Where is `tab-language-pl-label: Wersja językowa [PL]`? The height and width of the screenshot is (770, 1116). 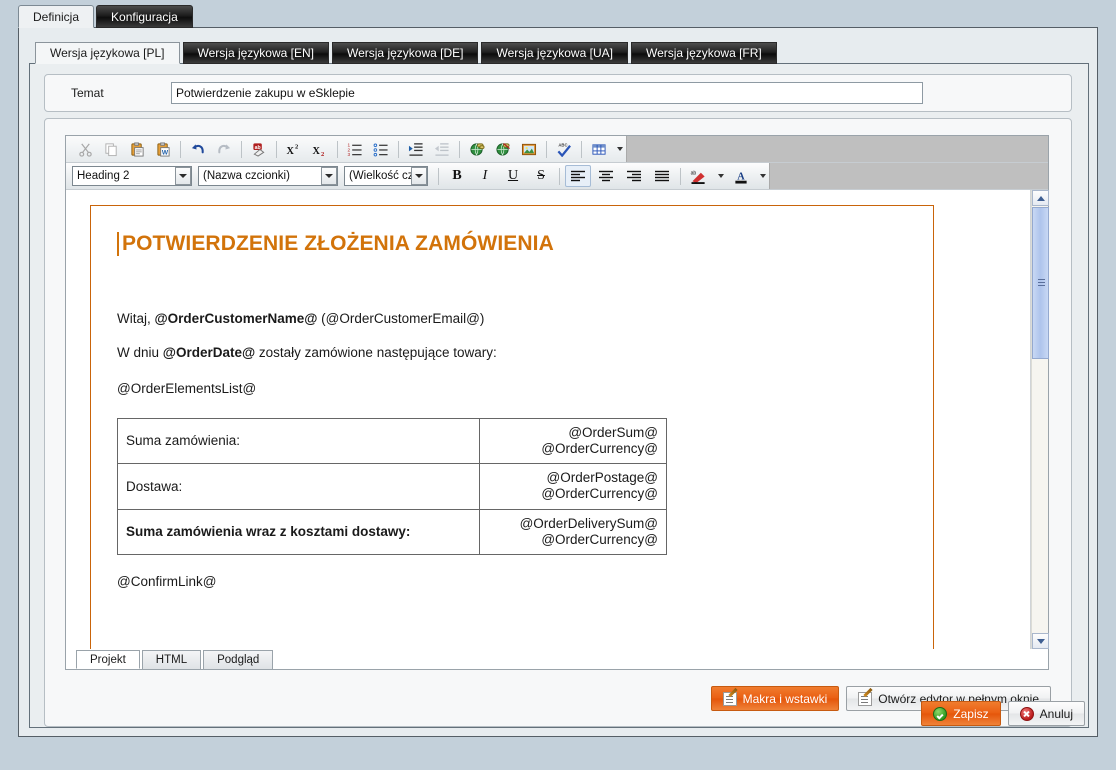 tab-language-pl-label: Wersja językowa [PL] is located at coordinates (107, 53).